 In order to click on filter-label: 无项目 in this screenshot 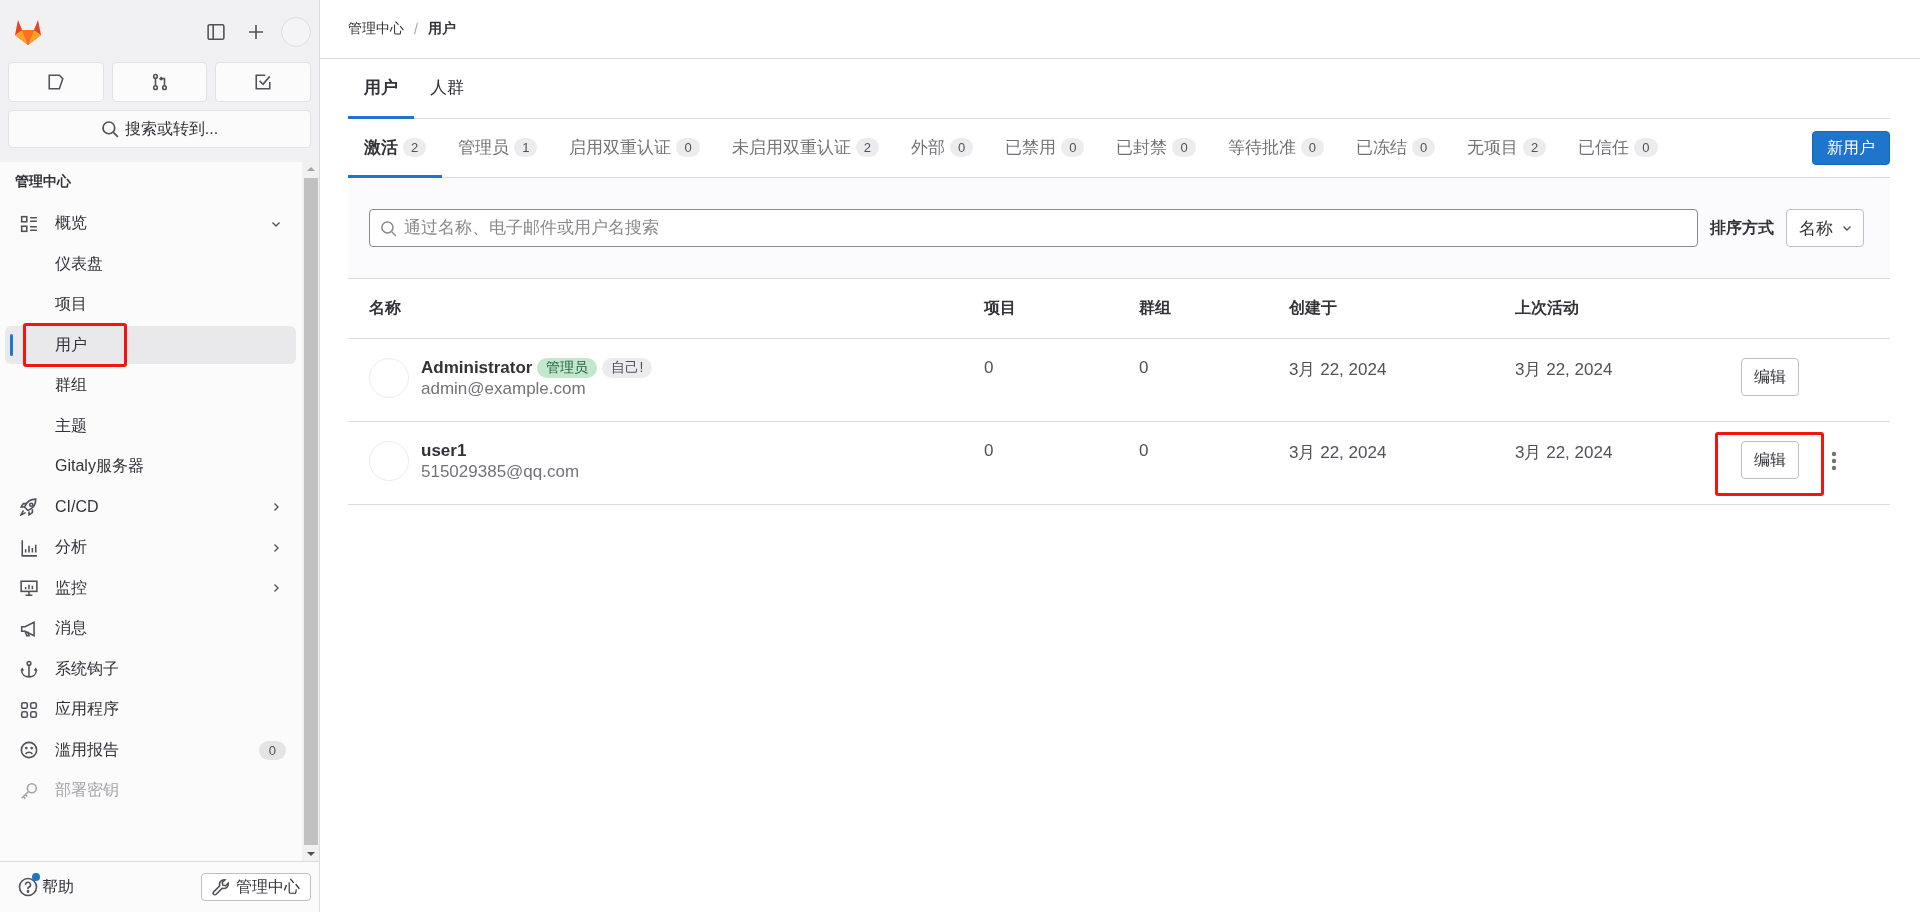, I will do `click(1493, 147)`.